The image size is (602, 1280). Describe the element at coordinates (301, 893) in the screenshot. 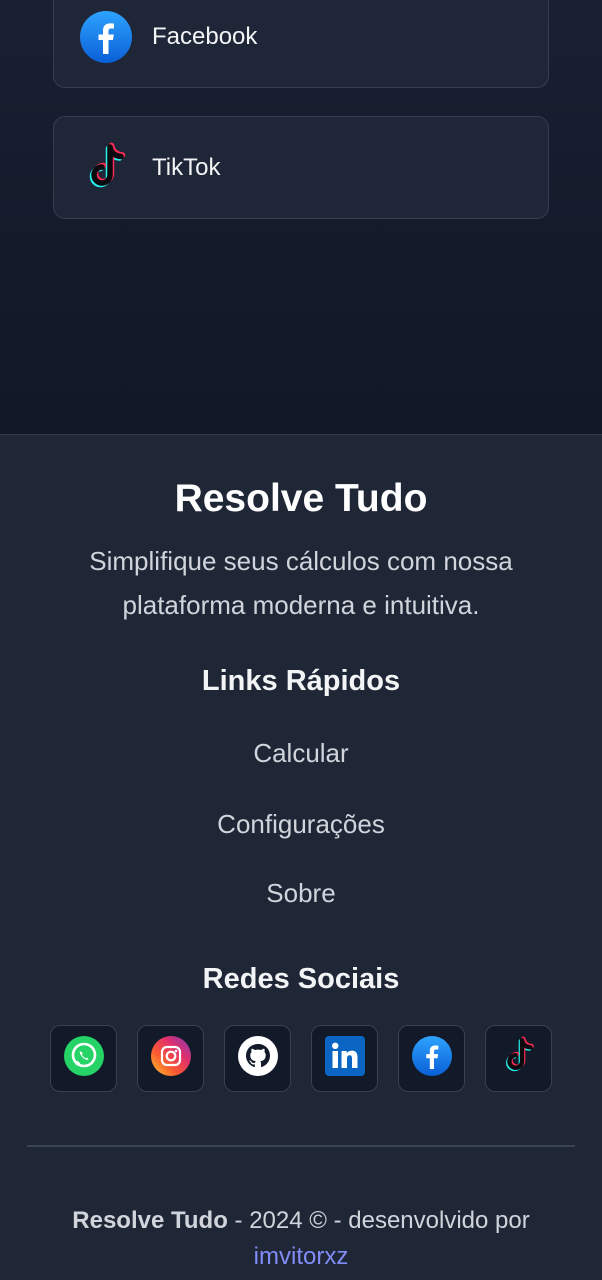

I see `quick-link-sobre: Sobre` at that location.